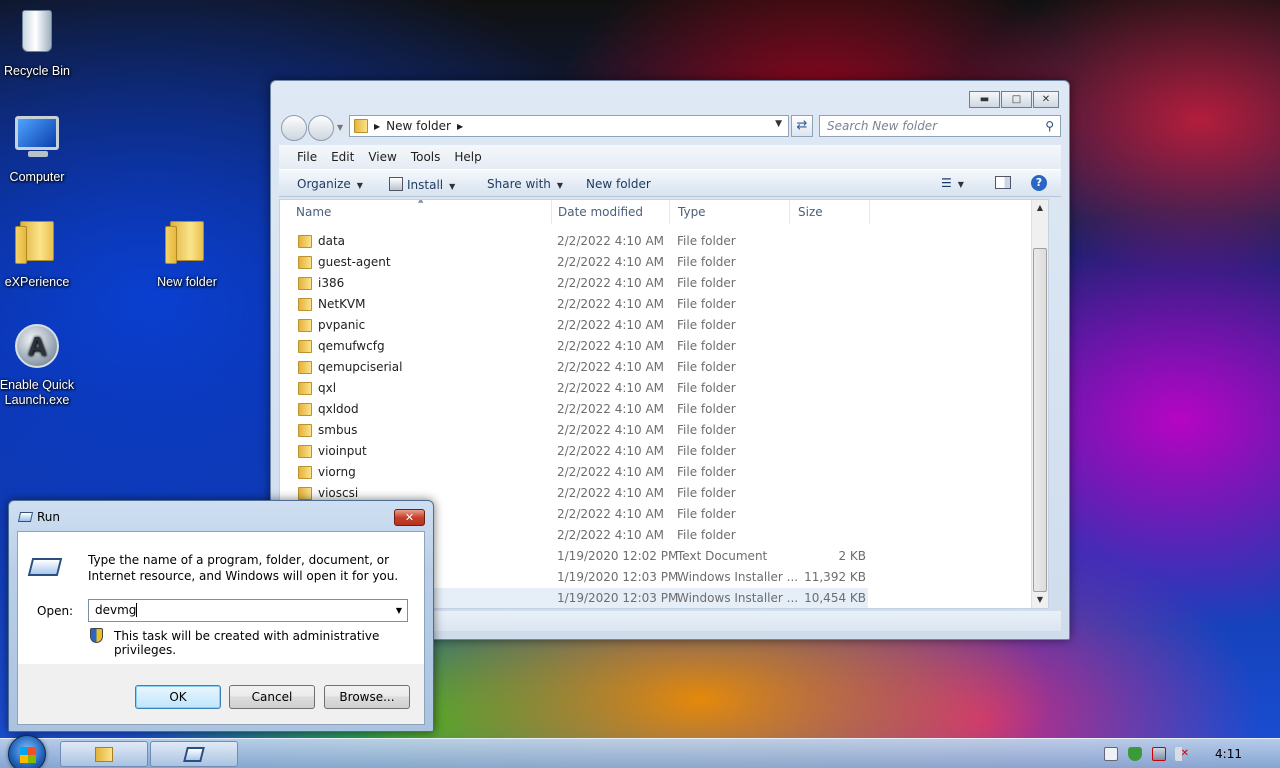 This screenshot has height=768, width=1280. What do you see at coordinates (940, 126) in the screenshot?
I see `search-input: Search New folder ⚲` at bounding box center [940, 126].